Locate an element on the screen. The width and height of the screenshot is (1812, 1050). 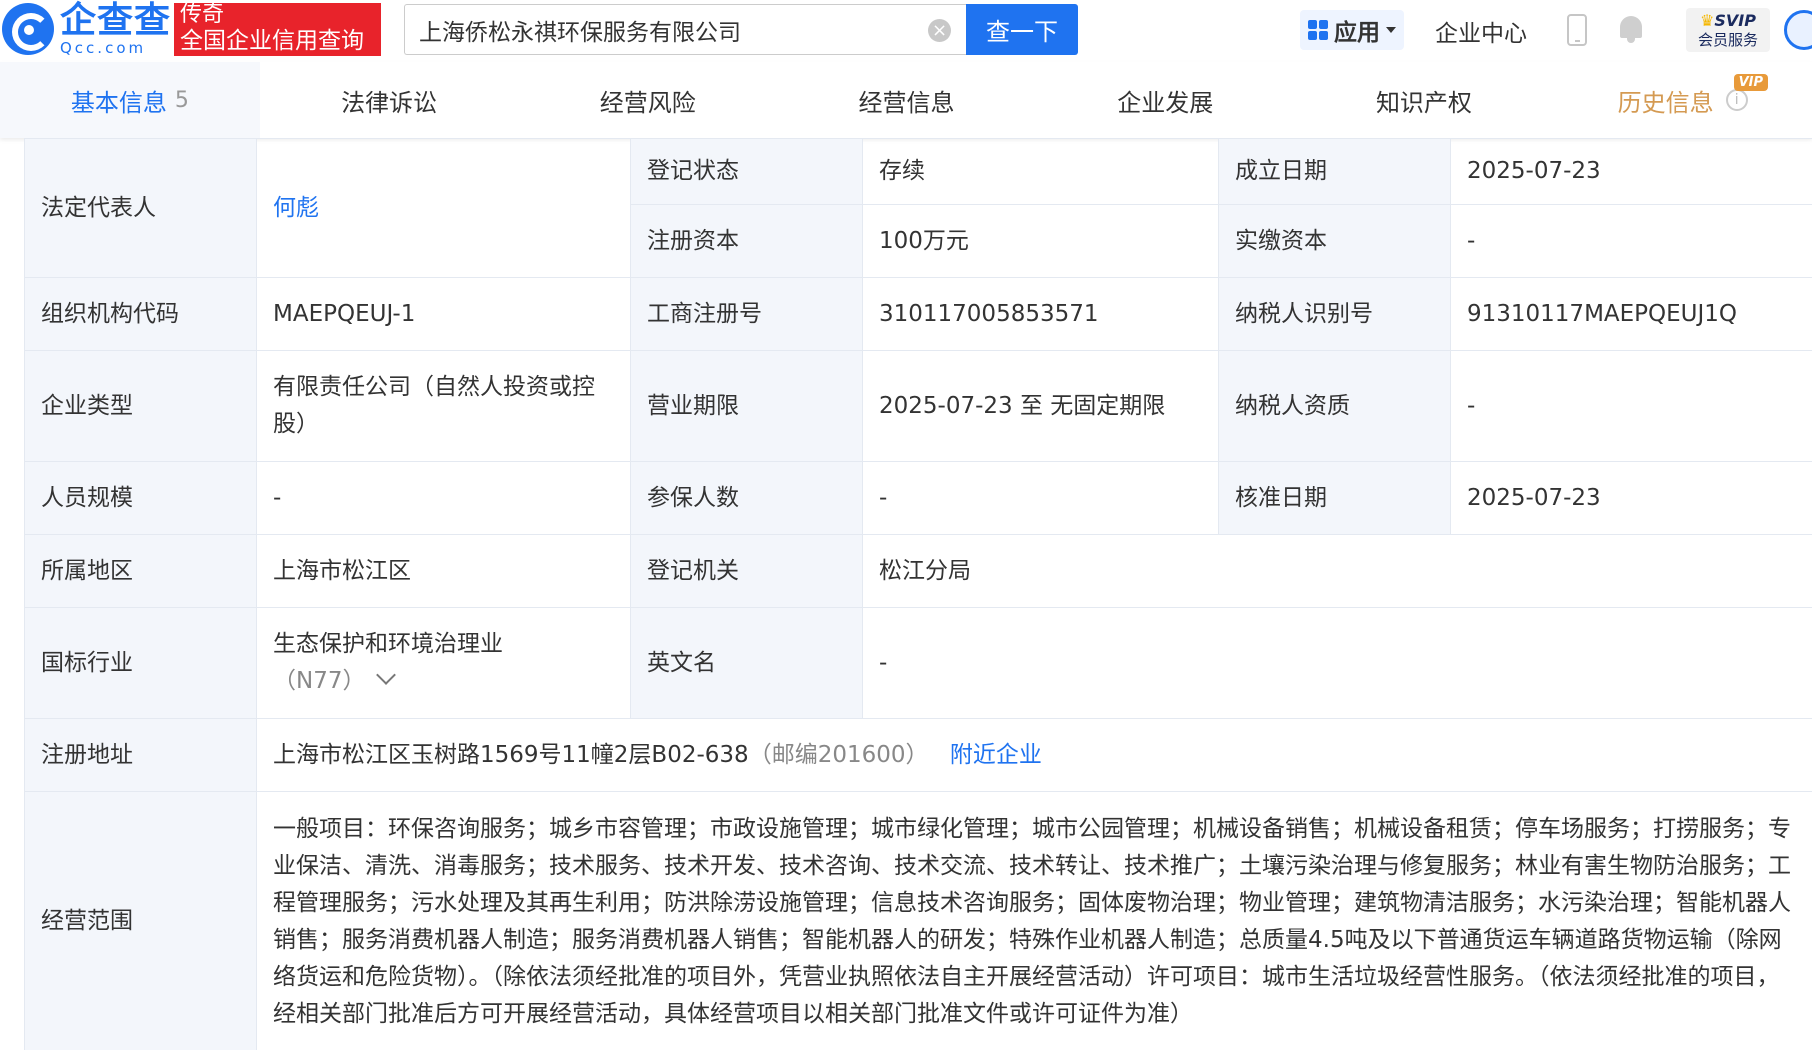
biz-term-label: 营业期限 is located at coordinates (746, 406).